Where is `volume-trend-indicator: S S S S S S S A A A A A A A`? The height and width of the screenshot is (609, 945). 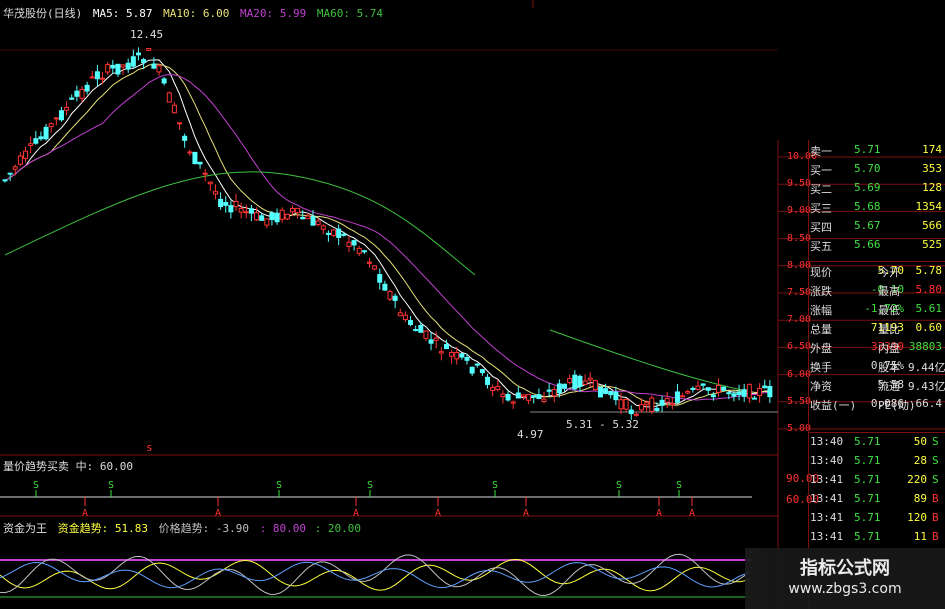 volume-trend-indicator: S S S S S S S A A A A A A A is located at coordinates (376, 499).